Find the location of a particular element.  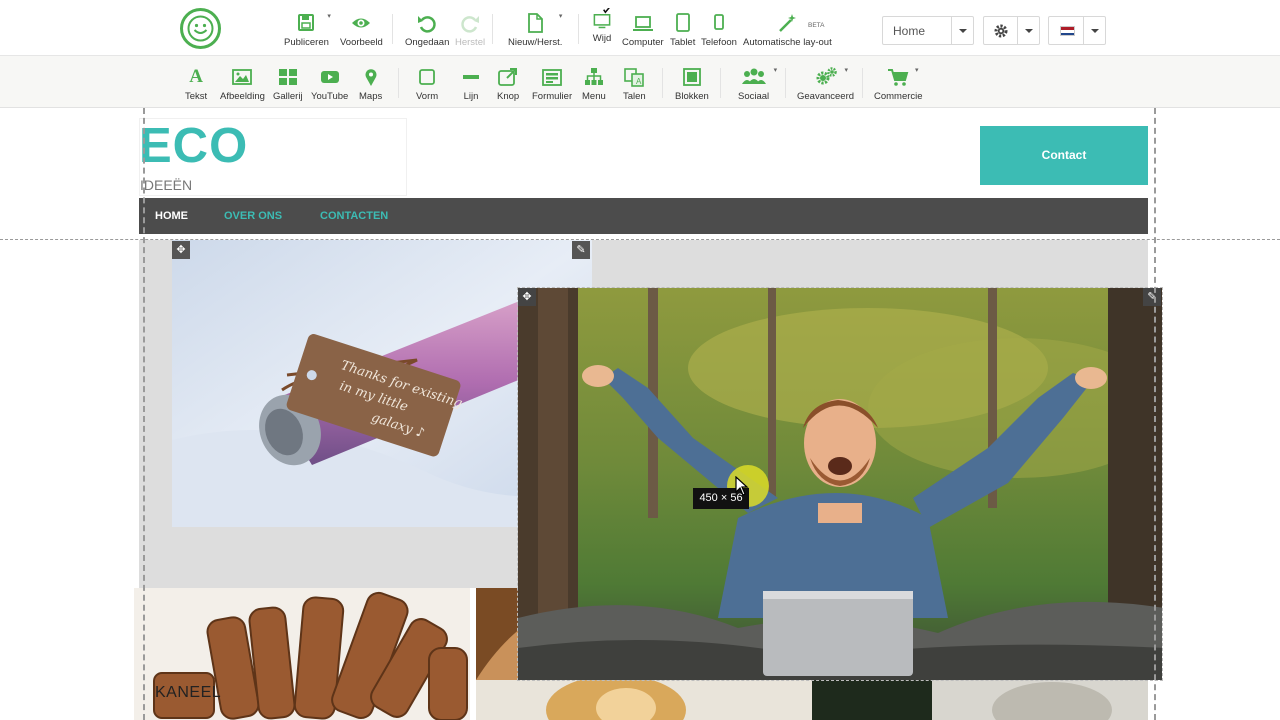

image-caption: KANEEL is located at coordinates (188, 693).